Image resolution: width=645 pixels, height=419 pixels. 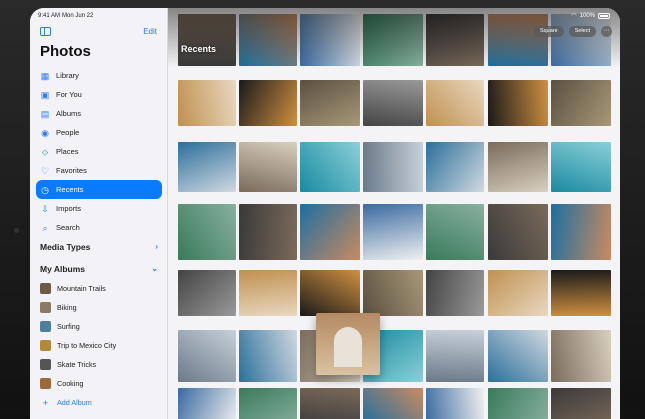 What do you see at coordinates (154, 268) in the screenshot?
I see `chevron-down-icon: ⌄` at bounding box center [154, 268].